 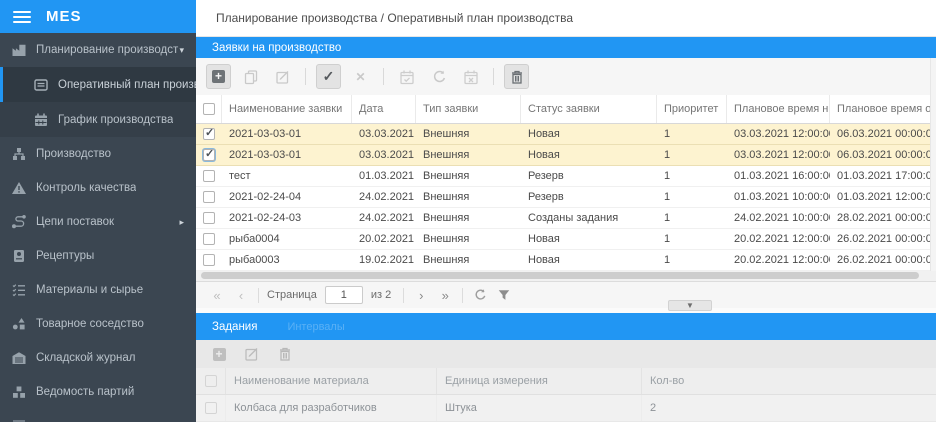 What do you see at coordinates (277, 47) in the screenshot?
I see `requests-panel-title: Заявки на производство` at bounding box center [277, 47].